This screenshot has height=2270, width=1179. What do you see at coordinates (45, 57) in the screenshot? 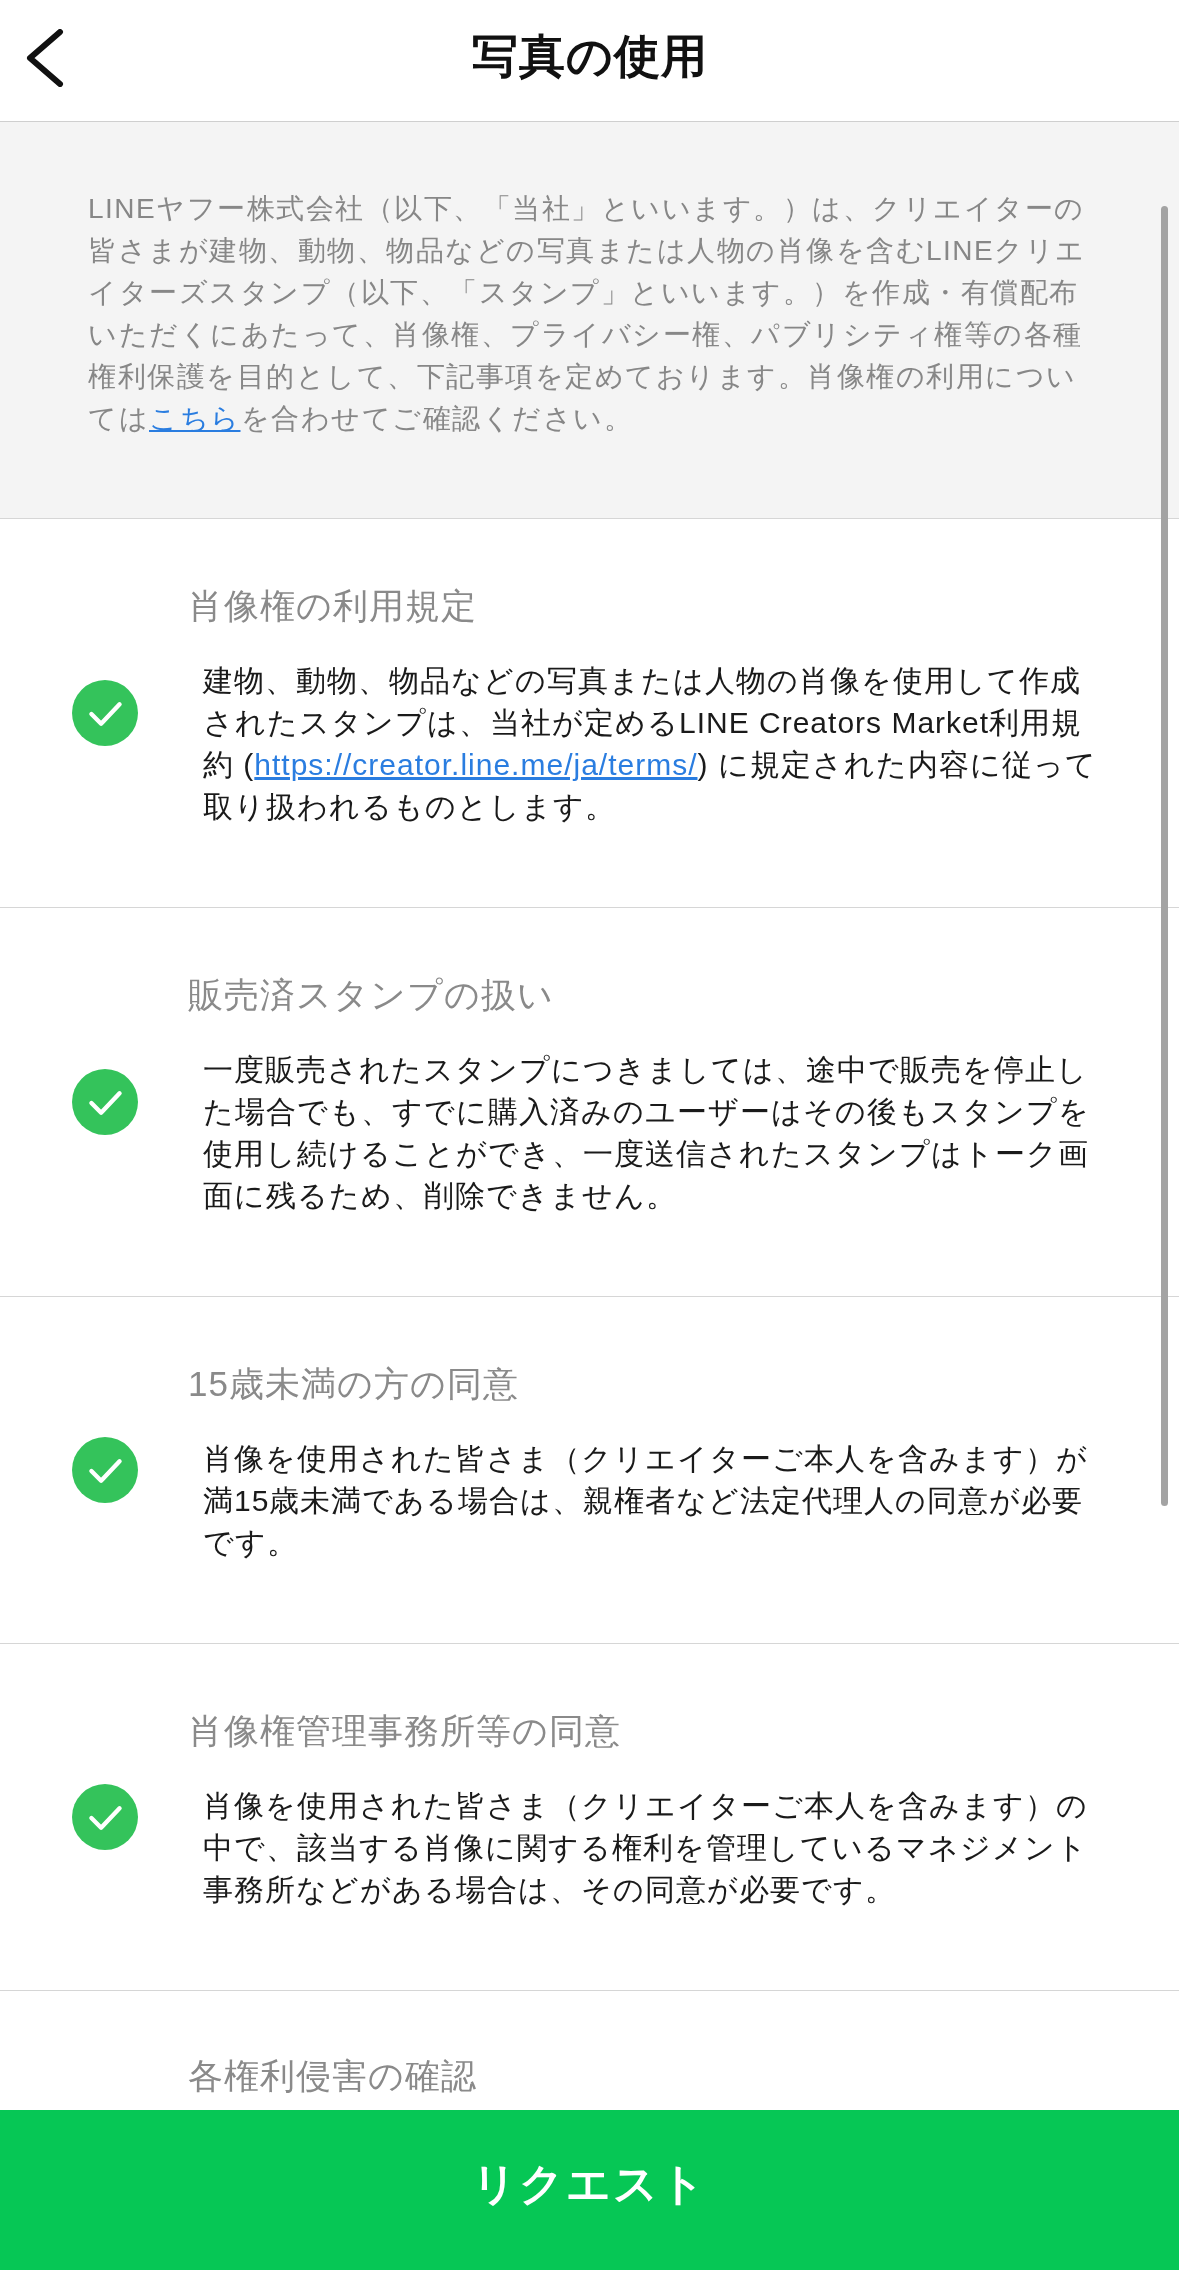
I see `chevron-left-icon` at bounding box center [45, 57].